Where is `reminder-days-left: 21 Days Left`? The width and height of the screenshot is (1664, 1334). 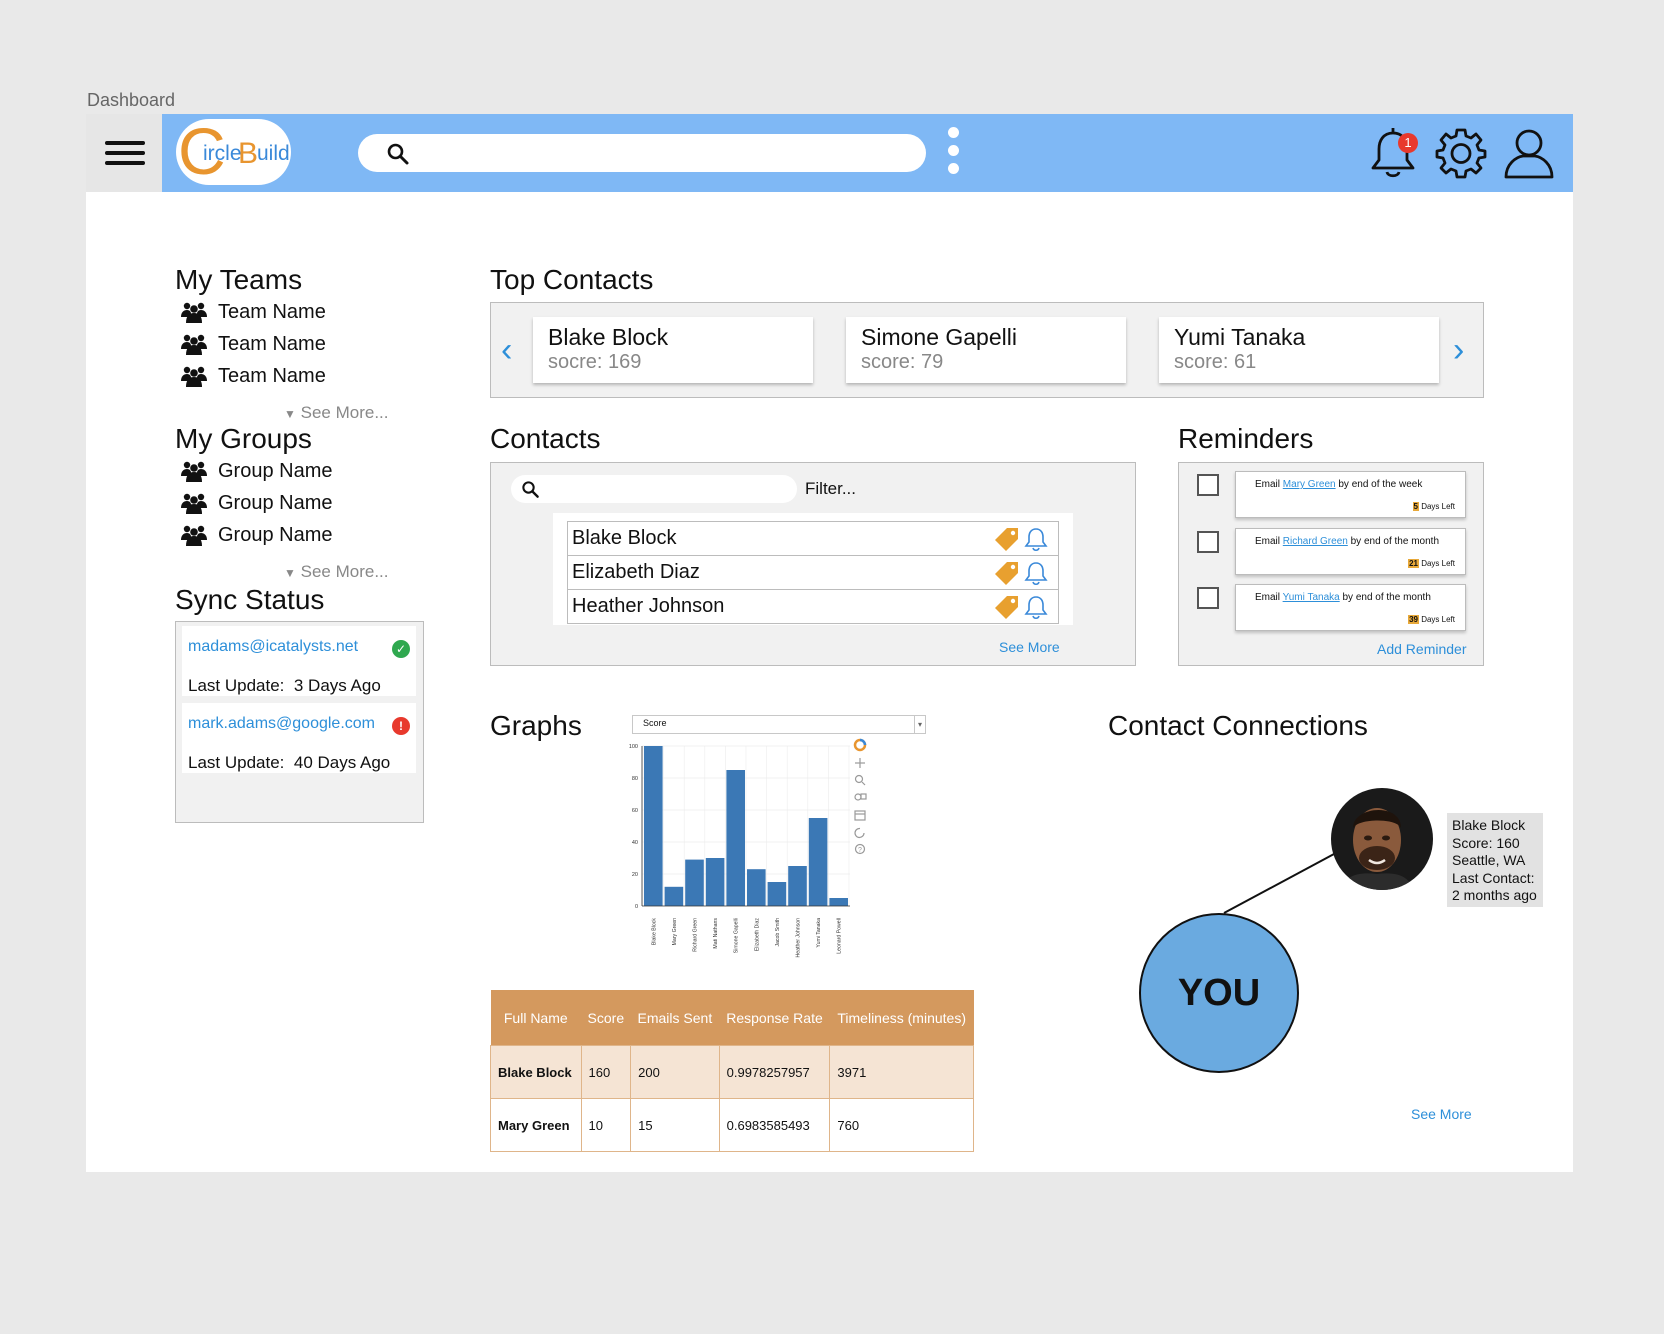
reminder-days-left: 21 Days Left is located at coordinates (1431, 563).